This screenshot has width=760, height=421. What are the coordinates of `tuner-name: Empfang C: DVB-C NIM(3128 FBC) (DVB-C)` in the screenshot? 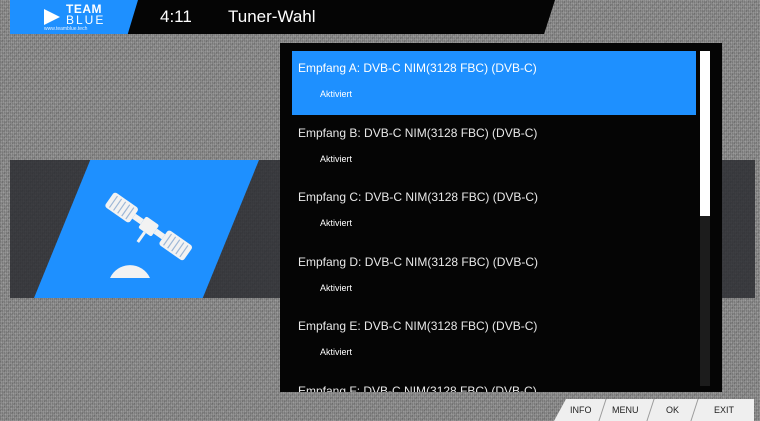 It's located at (418, 197).